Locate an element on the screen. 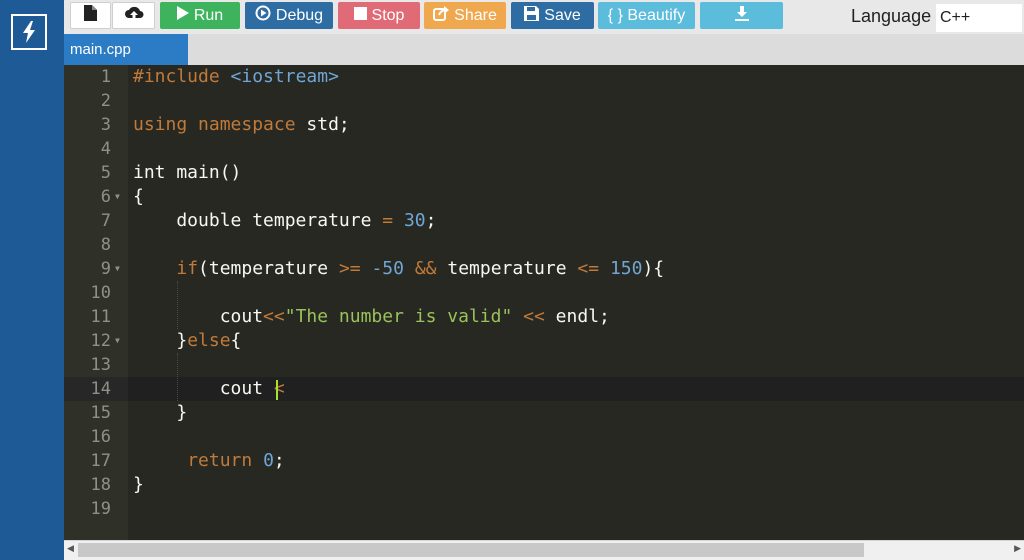  file-tab-bar: main.cpp is located at coordinates (544, 49).